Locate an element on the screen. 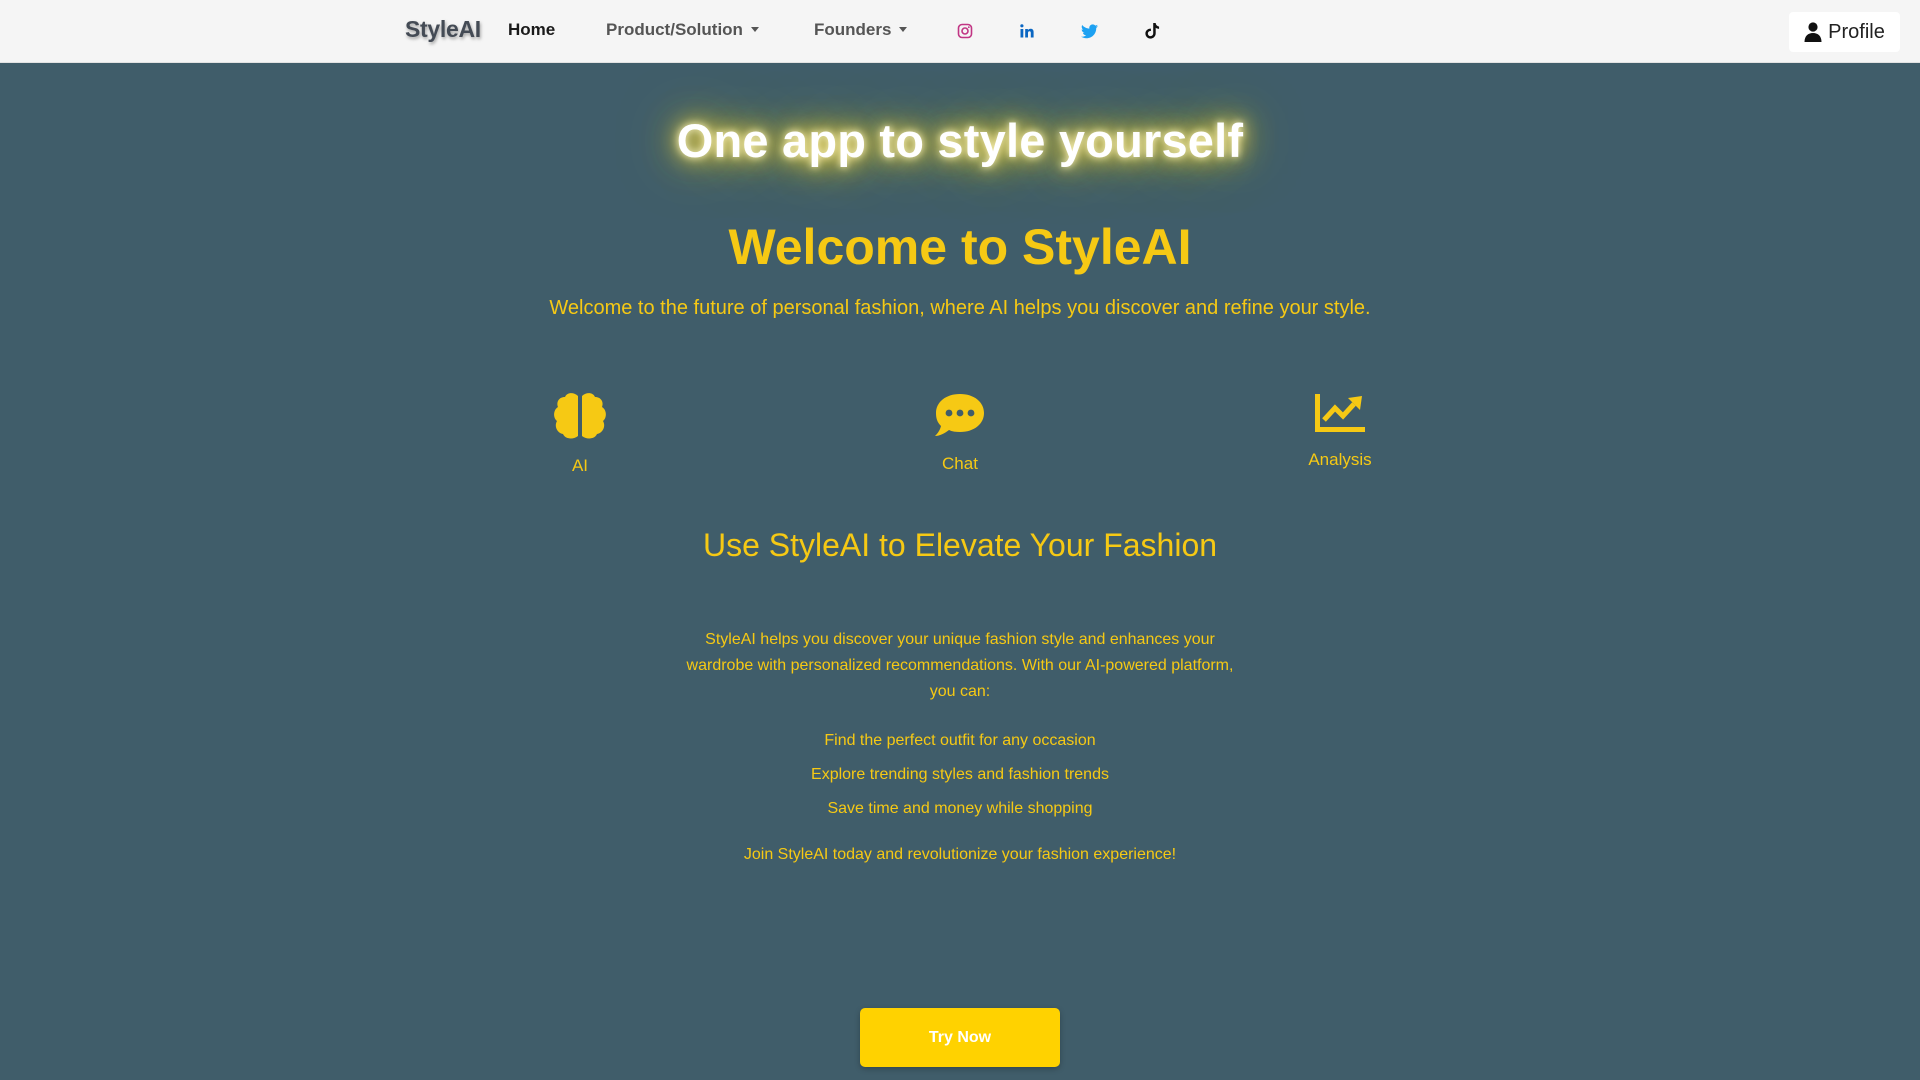  section-title: Use StyleAI to Elevate Your Fashion is located at coordinates (960, 545).